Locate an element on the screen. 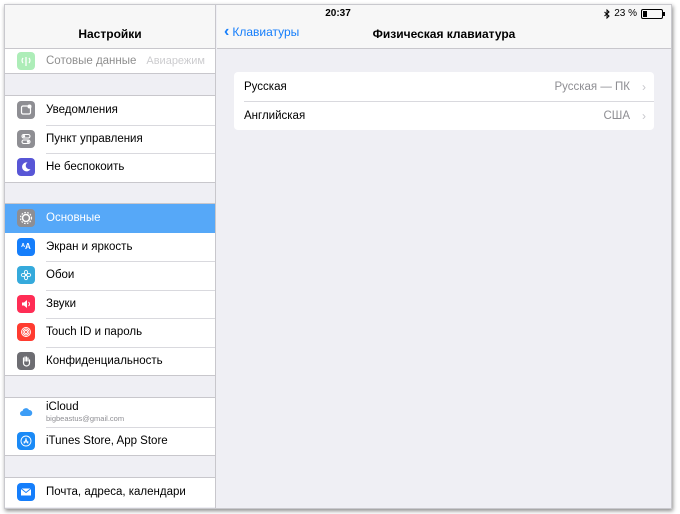 The width and height of the screenshot is (680, 514). sidebar-item-cellular: Сотовые данные Авиарежим is located at coordinates (110, 61).